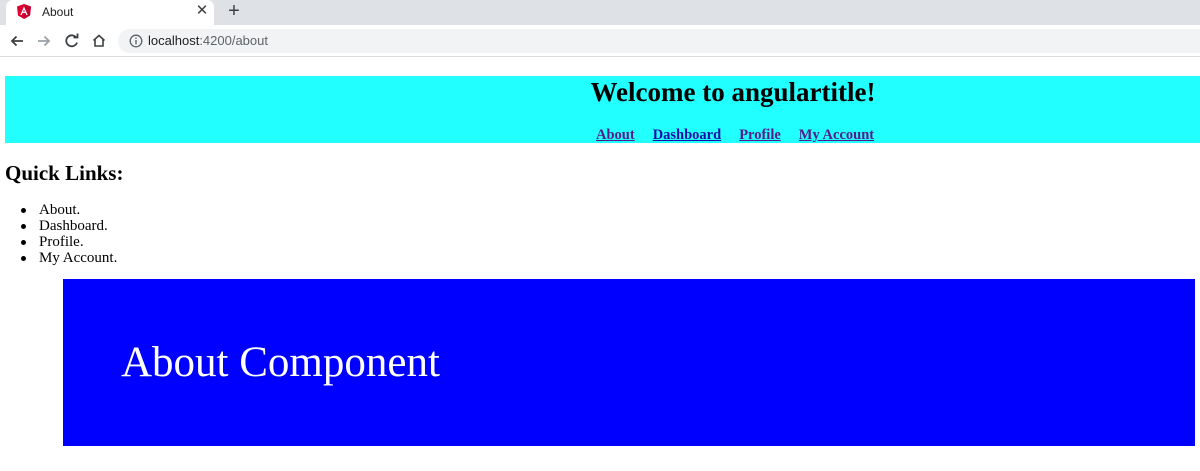 This screenshot has height=471, width=1200. Describe the element at coordinates (600, 12) in the screenshot. I see `browser-tab-strip: About ✕ +` at that location.